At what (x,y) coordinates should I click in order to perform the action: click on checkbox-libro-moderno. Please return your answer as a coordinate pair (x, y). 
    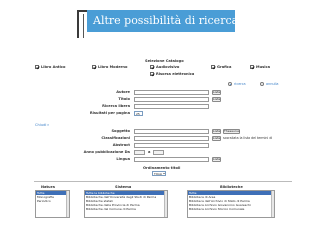
    Looking at the image, I should click on (94, 67).